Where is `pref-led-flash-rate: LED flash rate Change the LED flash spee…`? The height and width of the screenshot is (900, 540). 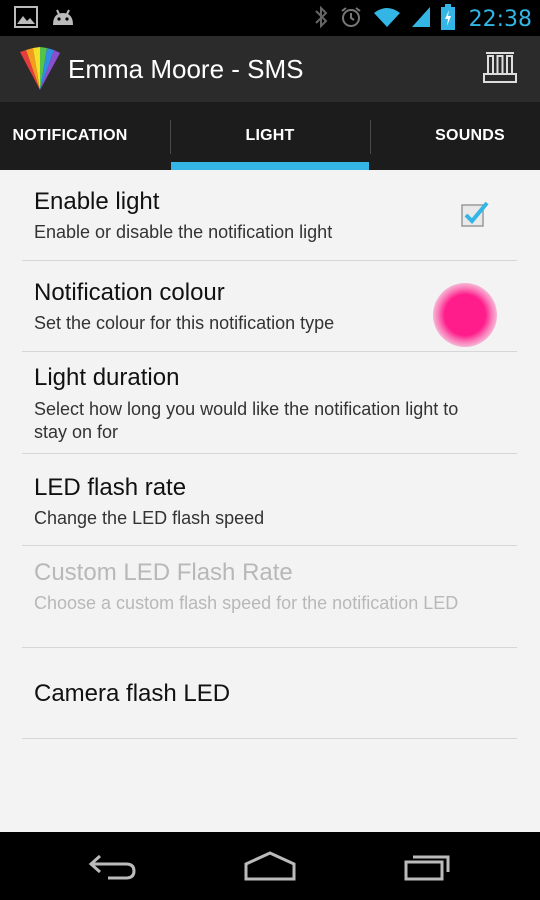 pref-led-flash-rate: LED flash rate Change the LED flash spee… is located at coordinates (269, 500).